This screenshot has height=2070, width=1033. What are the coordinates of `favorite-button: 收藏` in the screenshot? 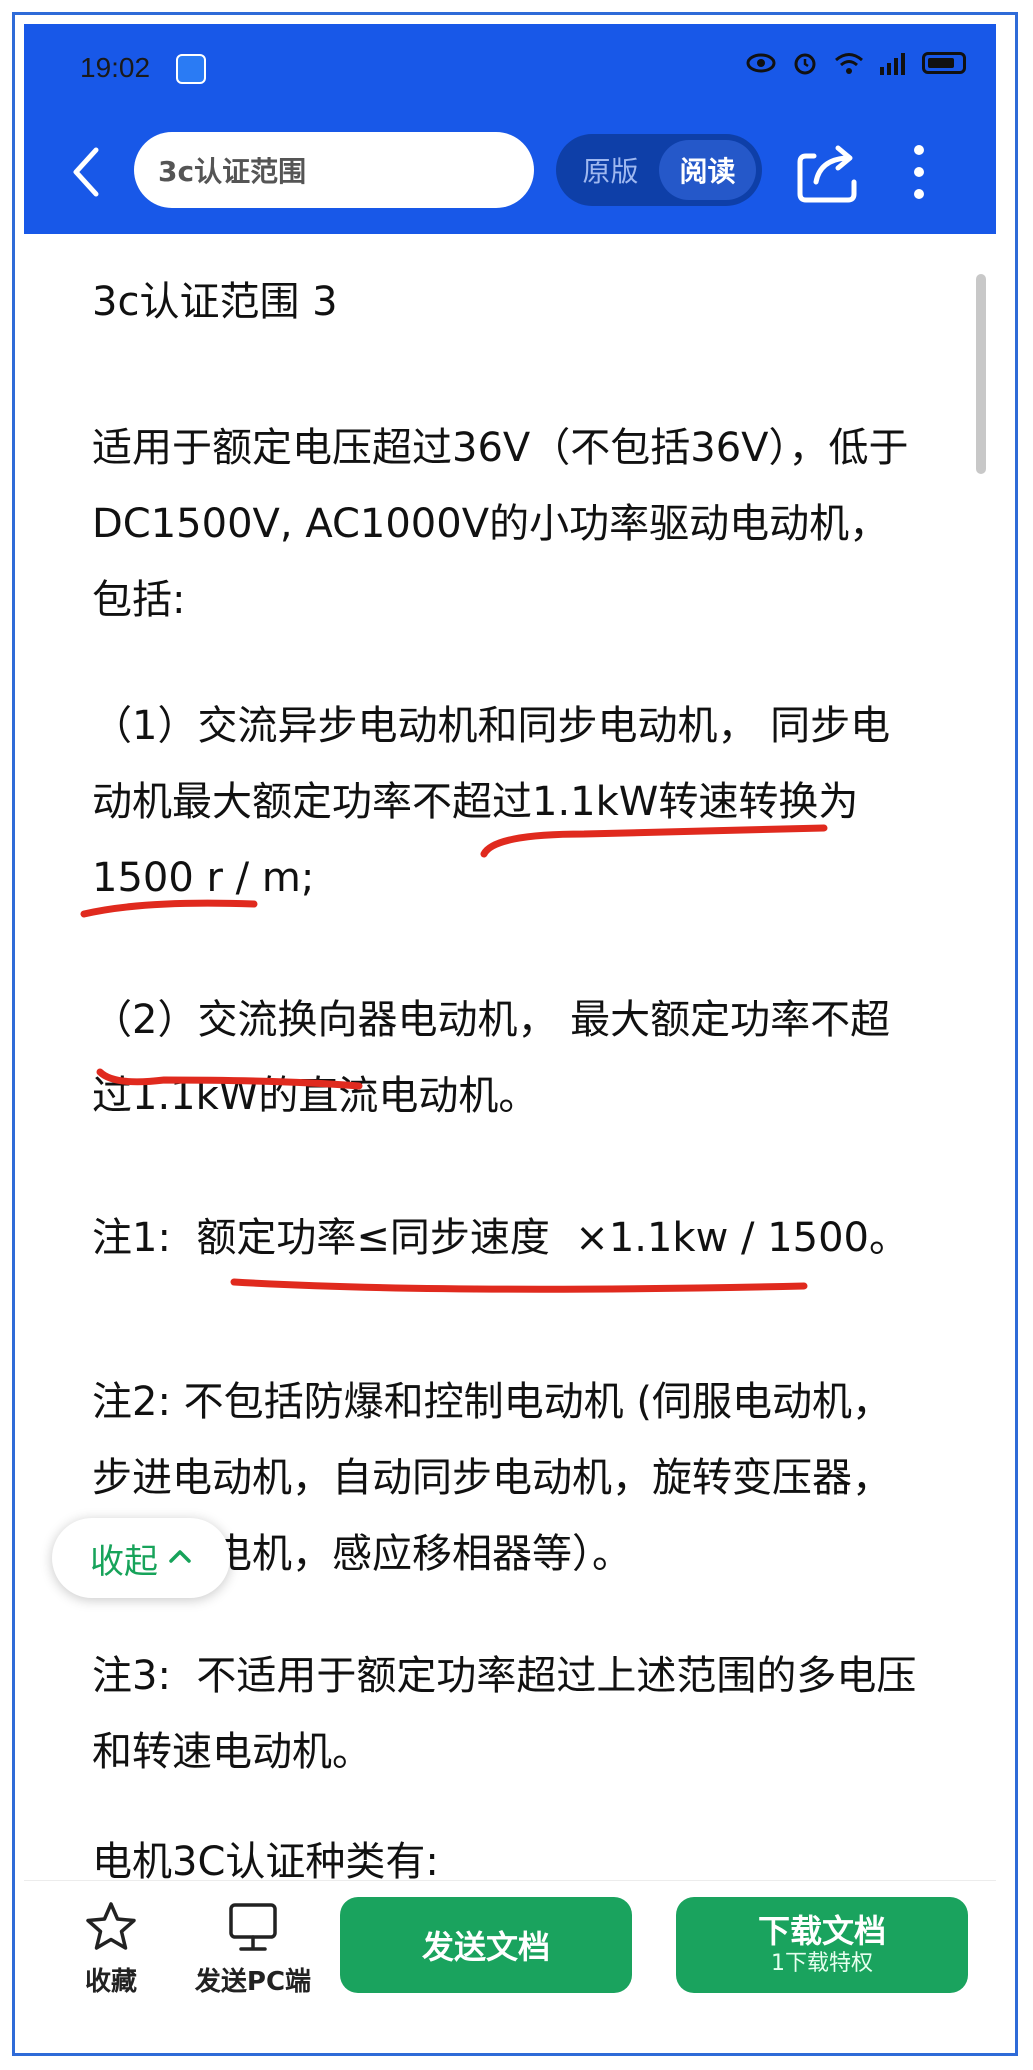 It's located at (111, 1948).